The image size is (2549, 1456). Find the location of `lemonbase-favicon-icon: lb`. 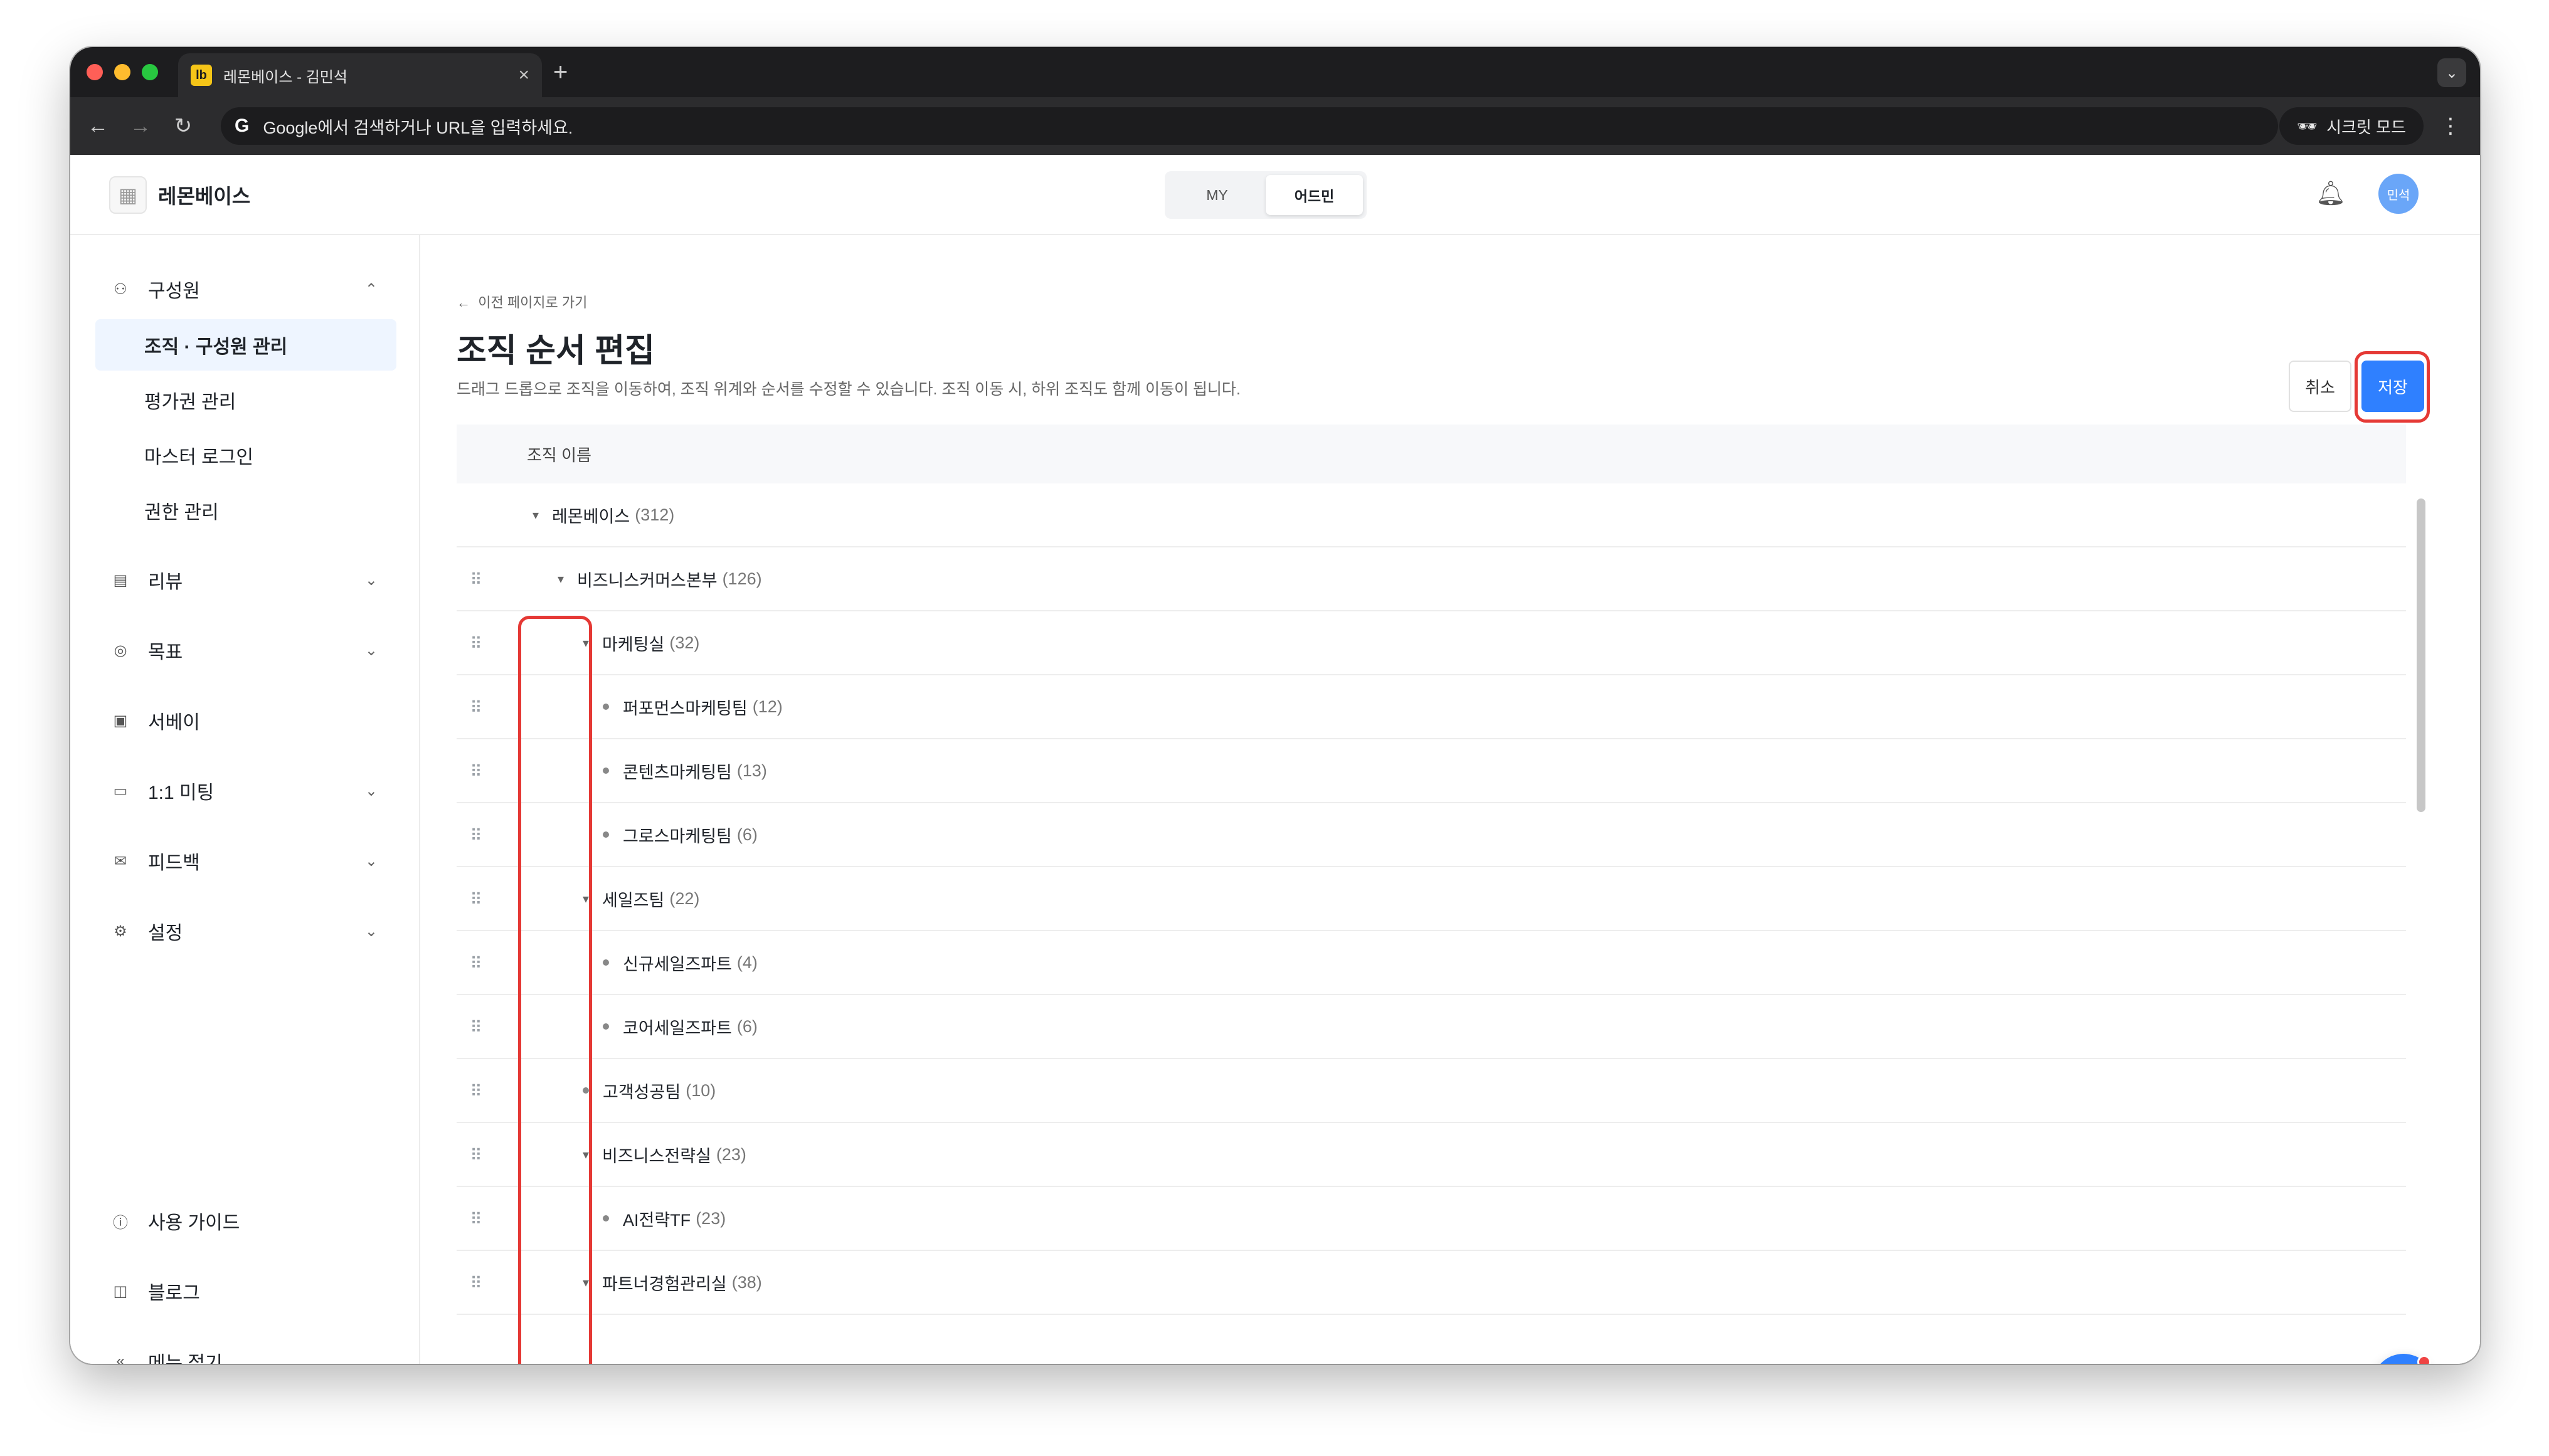

lemonbase-favicon-icon: lb is located at coordinates (202, 76).